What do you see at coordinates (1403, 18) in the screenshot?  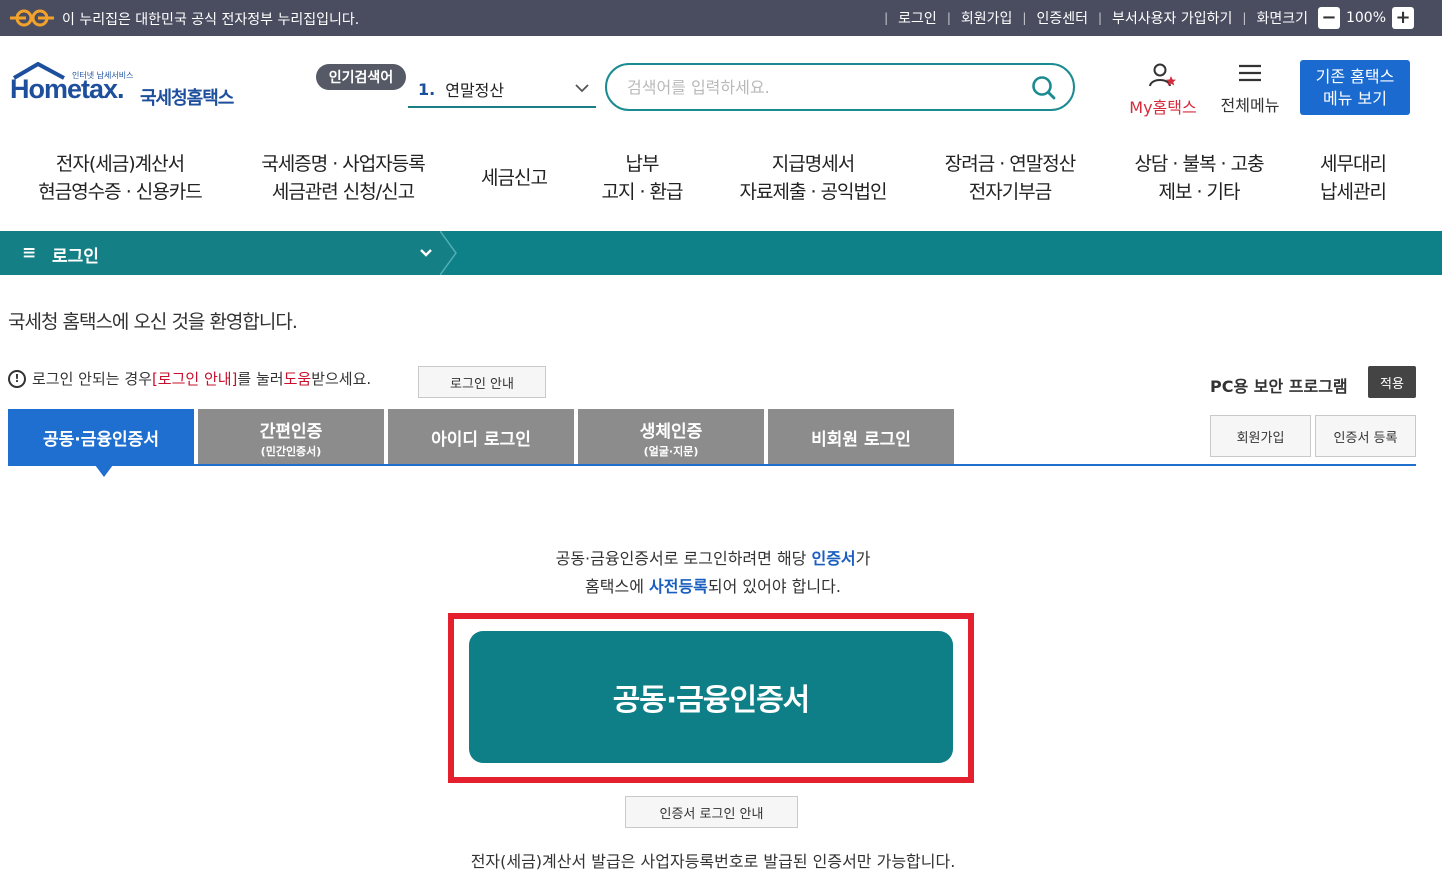 I see `zoom-in-button: +` at bounding box center [1403, 18].